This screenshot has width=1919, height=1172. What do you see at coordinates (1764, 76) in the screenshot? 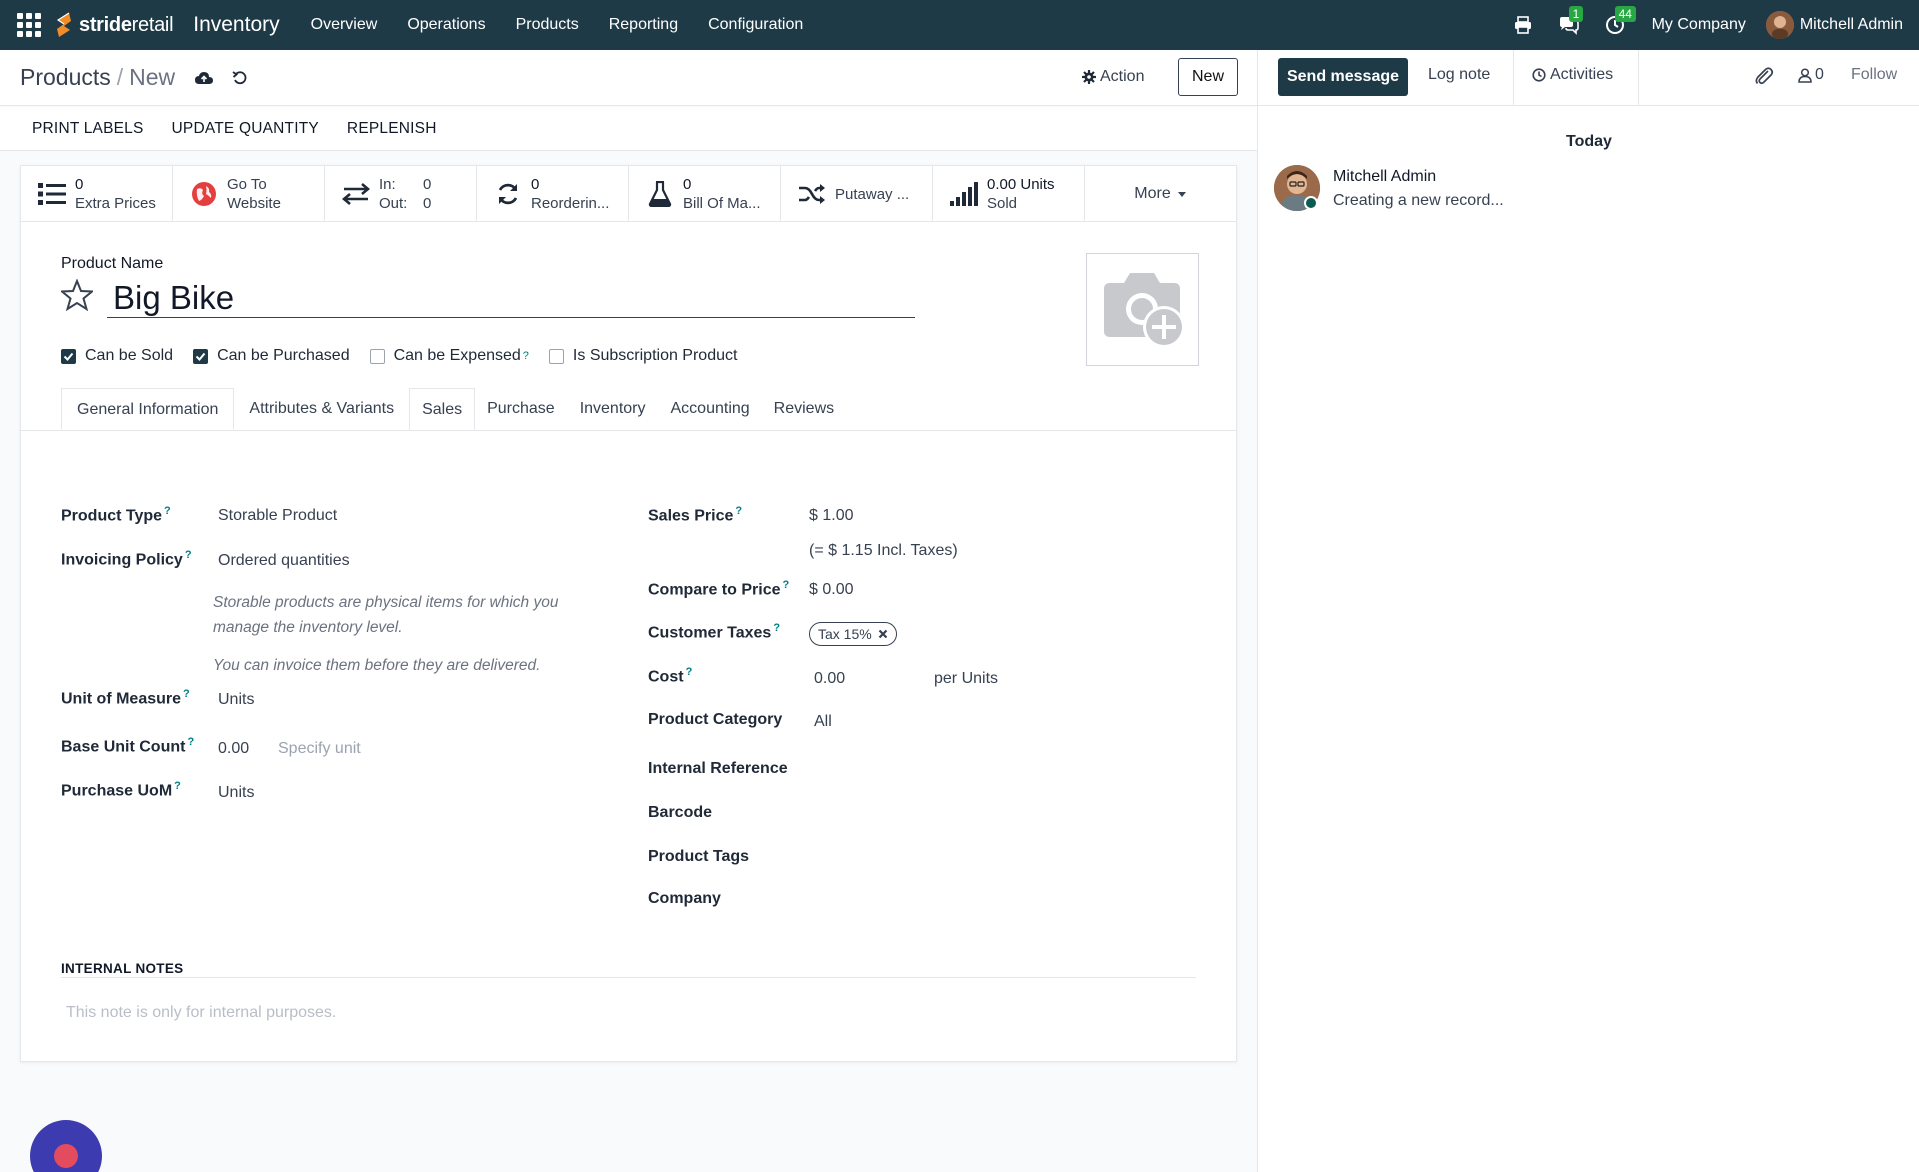
I see `paperclip-icon` at bounding box center [1764, 76].